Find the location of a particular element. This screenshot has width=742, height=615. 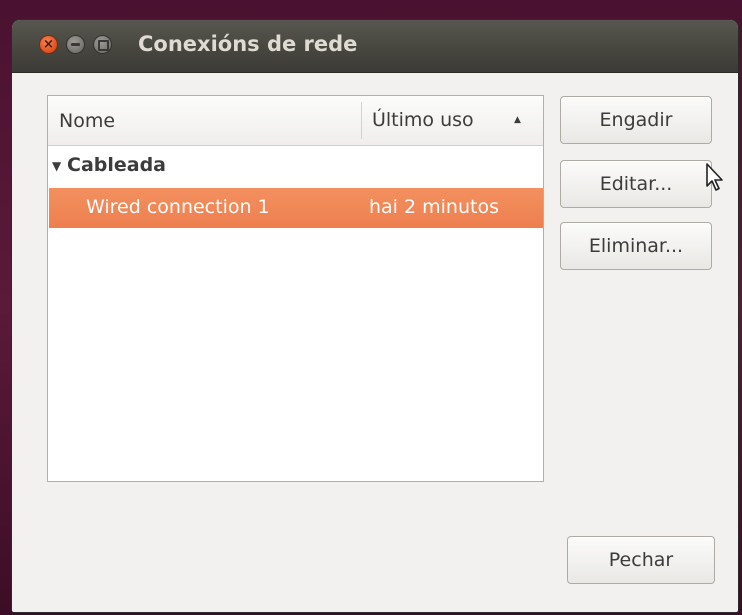

sort-ascending-icon: ▲ is located at coordinates (517, 120).